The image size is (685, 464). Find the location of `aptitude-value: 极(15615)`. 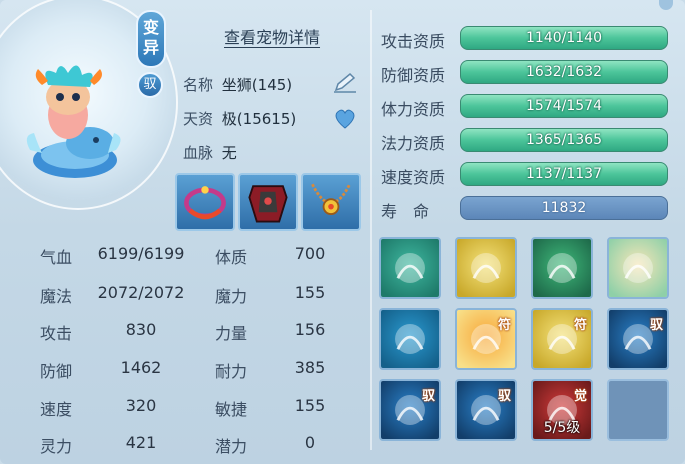

aptitude-value: 极(15615) is located at coordinates (259, 119).